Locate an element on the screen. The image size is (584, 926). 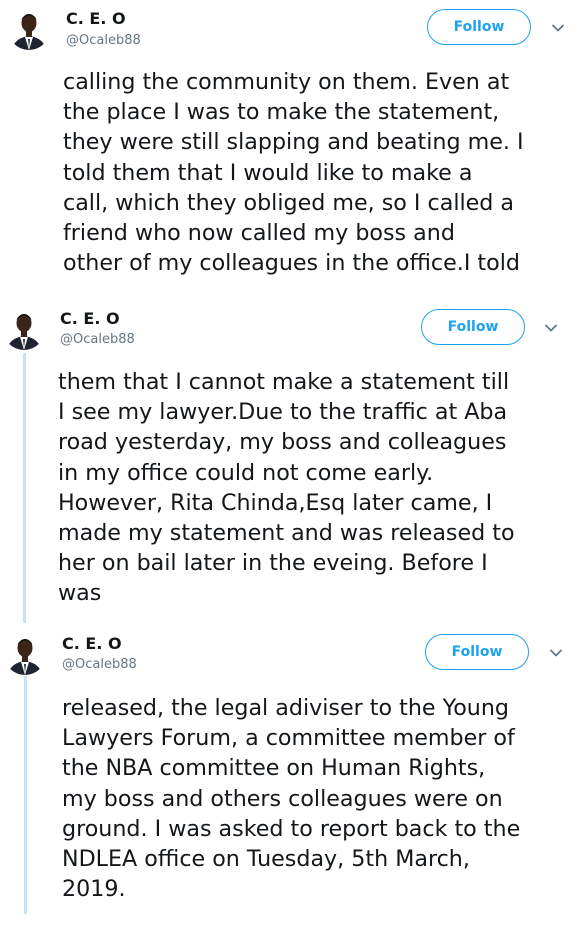
tweet-text-line: 2019. is located at coordinates (94, 889).